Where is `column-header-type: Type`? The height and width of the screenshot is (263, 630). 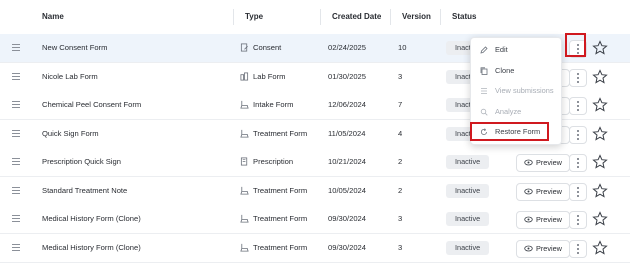
column-header-type: Type is located at coordinates (254, 17).